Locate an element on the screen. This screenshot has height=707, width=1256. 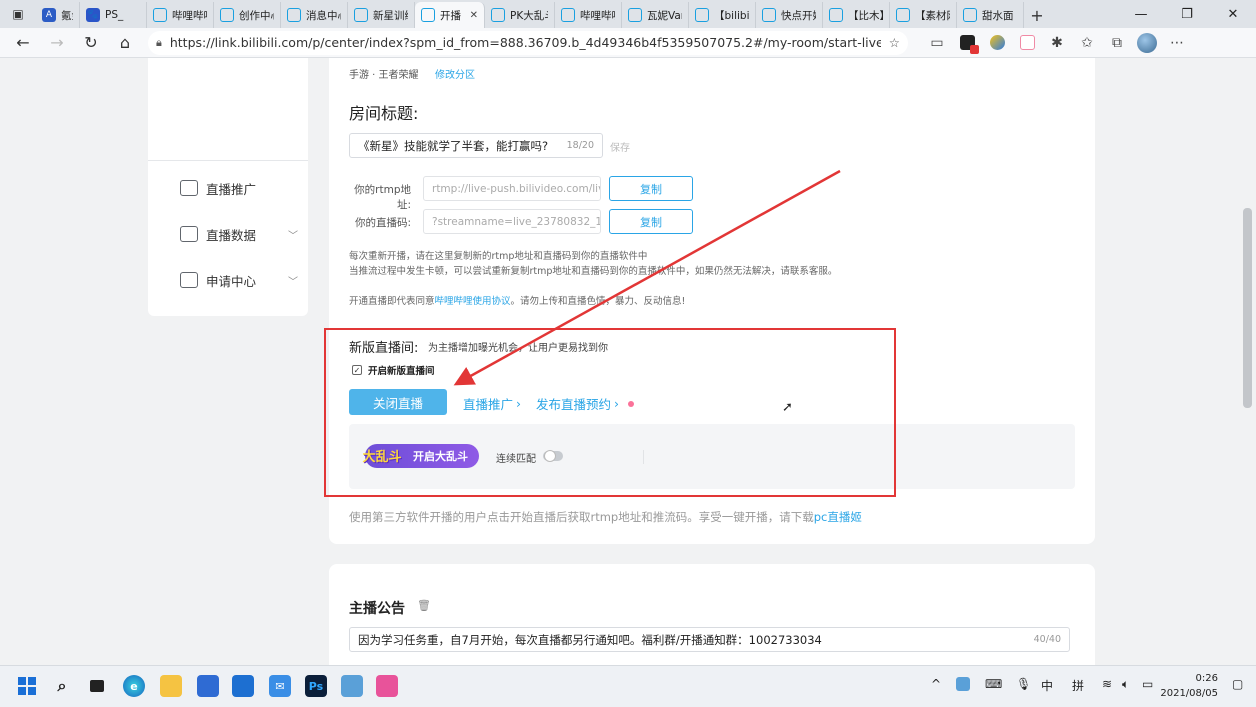
minimize-icon: — is located at coordinates (1141, 14).